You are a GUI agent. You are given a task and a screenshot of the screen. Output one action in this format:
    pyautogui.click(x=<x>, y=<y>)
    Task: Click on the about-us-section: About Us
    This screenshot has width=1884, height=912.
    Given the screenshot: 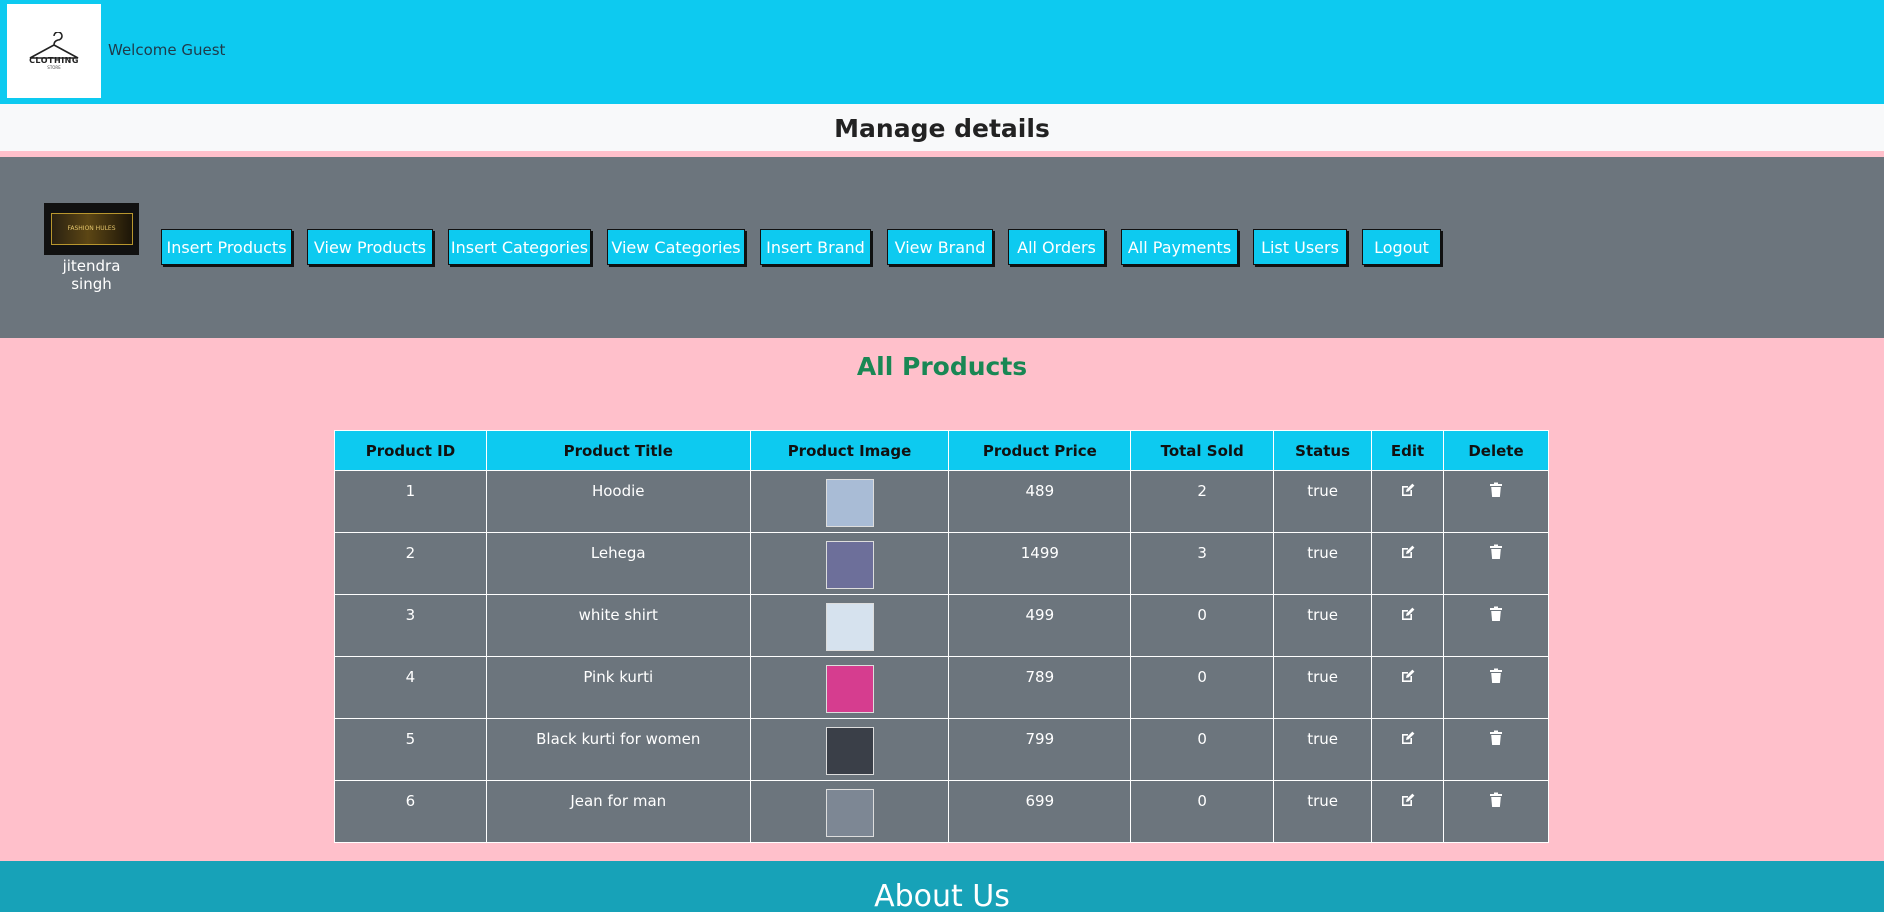 What is the action you would take?
    pyautogui.click(x=942, y=886)
    